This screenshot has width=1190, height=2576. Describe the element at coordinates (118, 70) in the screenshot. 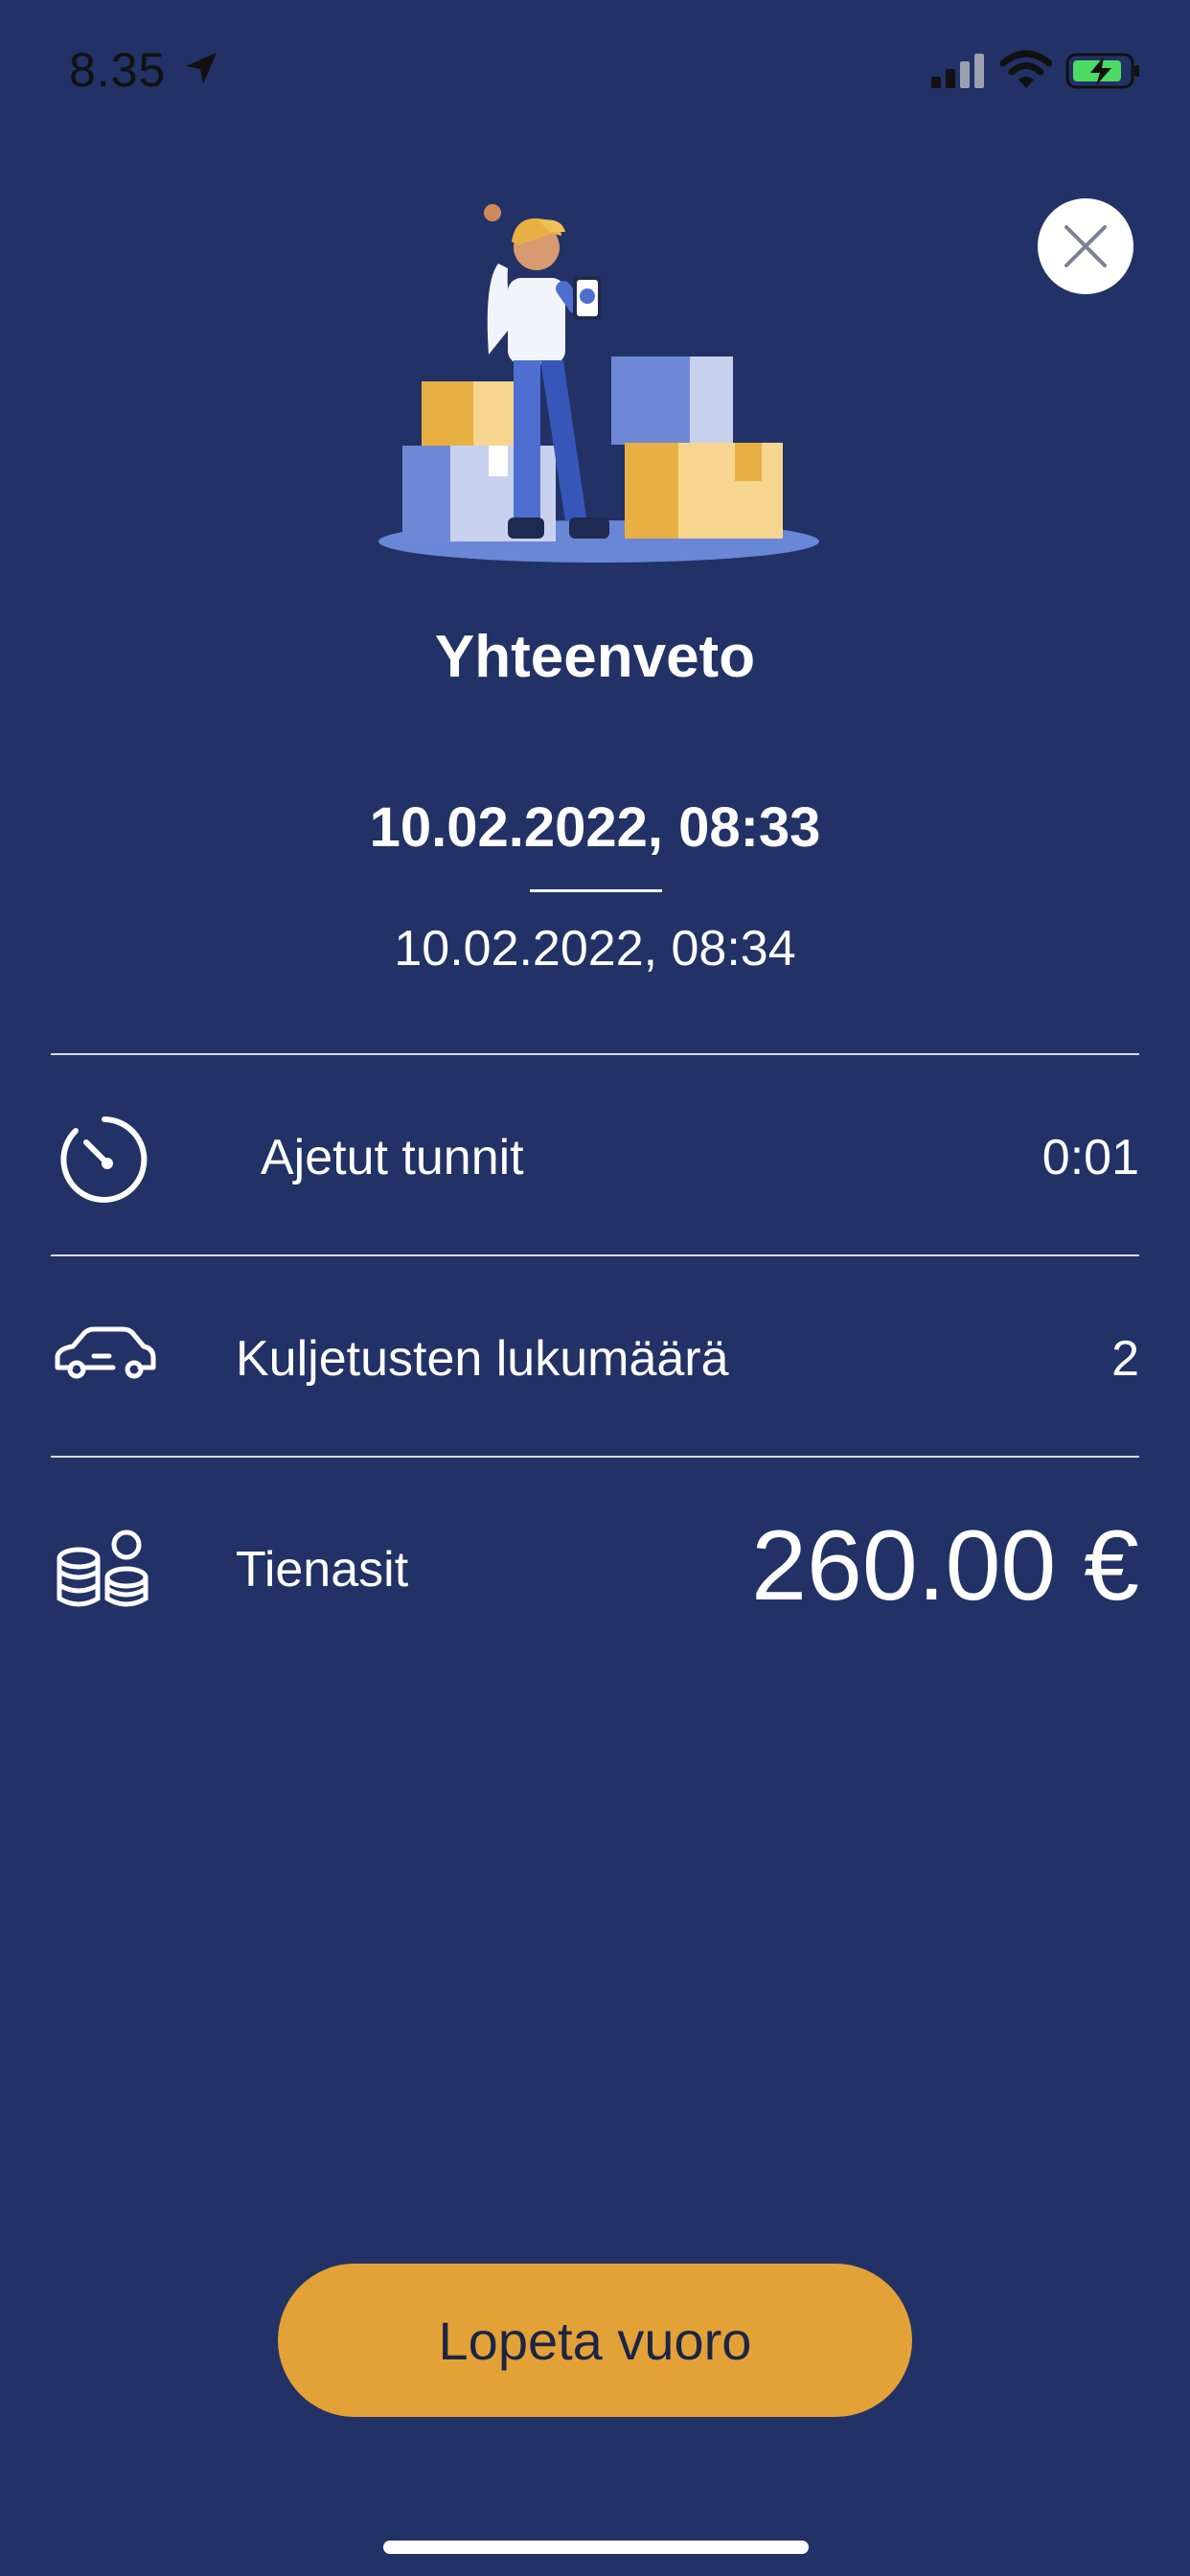

I see `status-time: 8.35` at that location.